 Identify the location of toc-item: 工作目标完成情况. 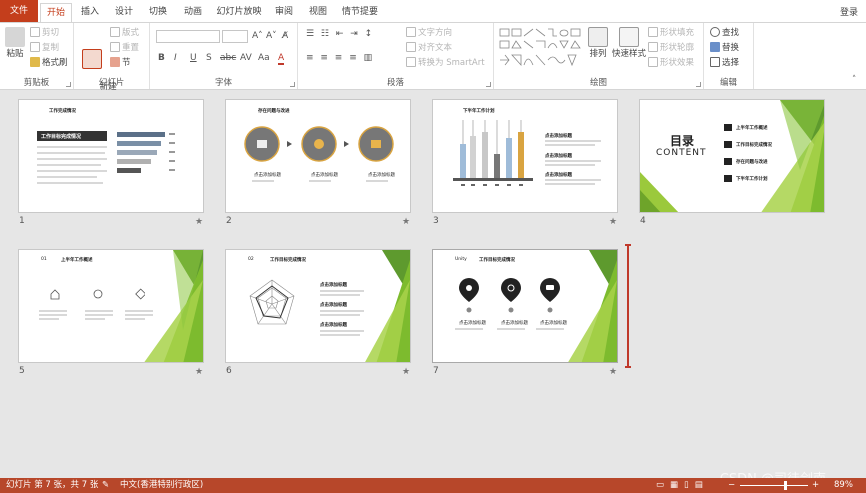
(754, 145).